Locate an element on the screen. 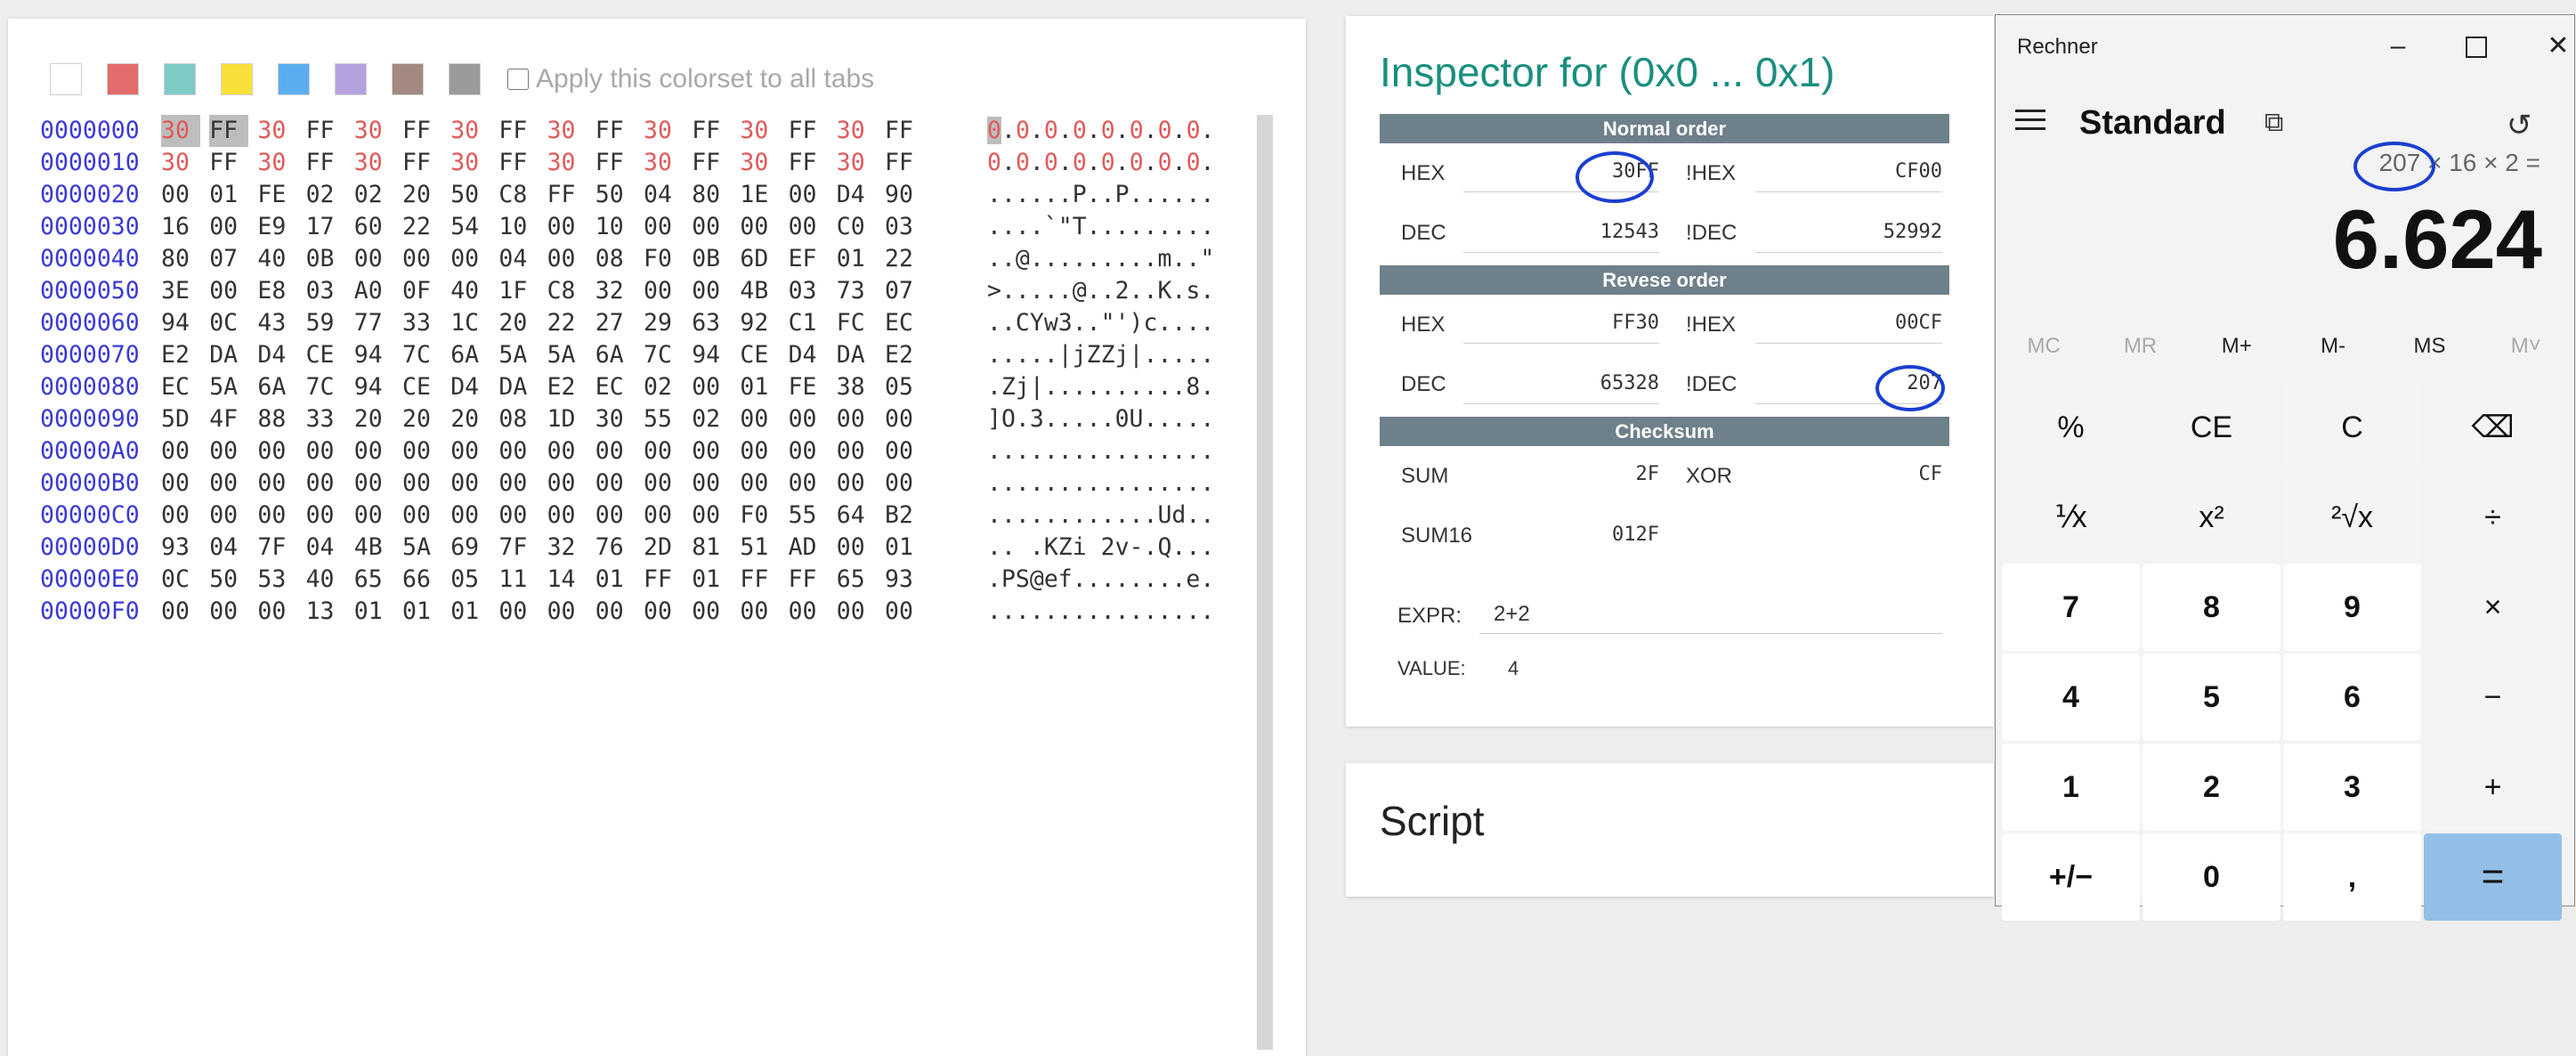 The width and height of the screenshot is (2576, 1056). hex-byte: 04 is located at coordinates (518, 259).